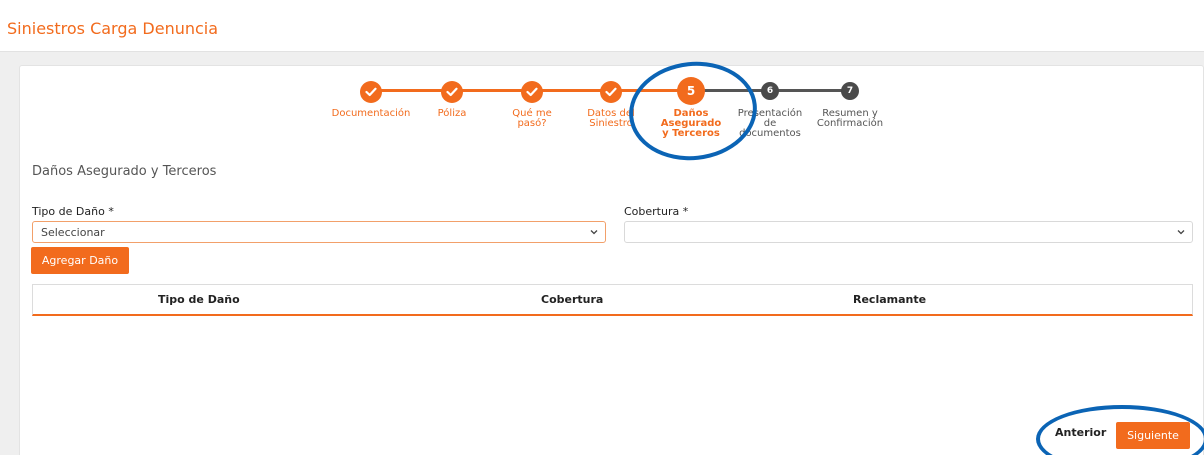 The width and height of the screenshot is (1204, 455). What do you see at coordinates (908, 232) in the screenshot?
I see `cobertura-select` at bounding box center [908, 232].